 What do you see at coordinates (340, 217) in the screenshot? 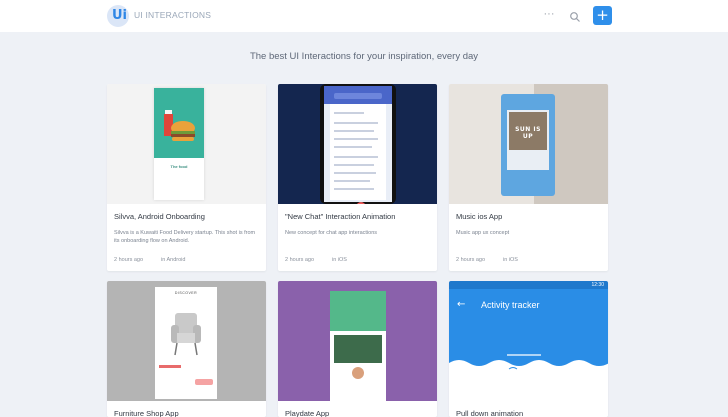
I see `card-title: "New Chat" Interaction Animation` at bounding box center [340, 217].